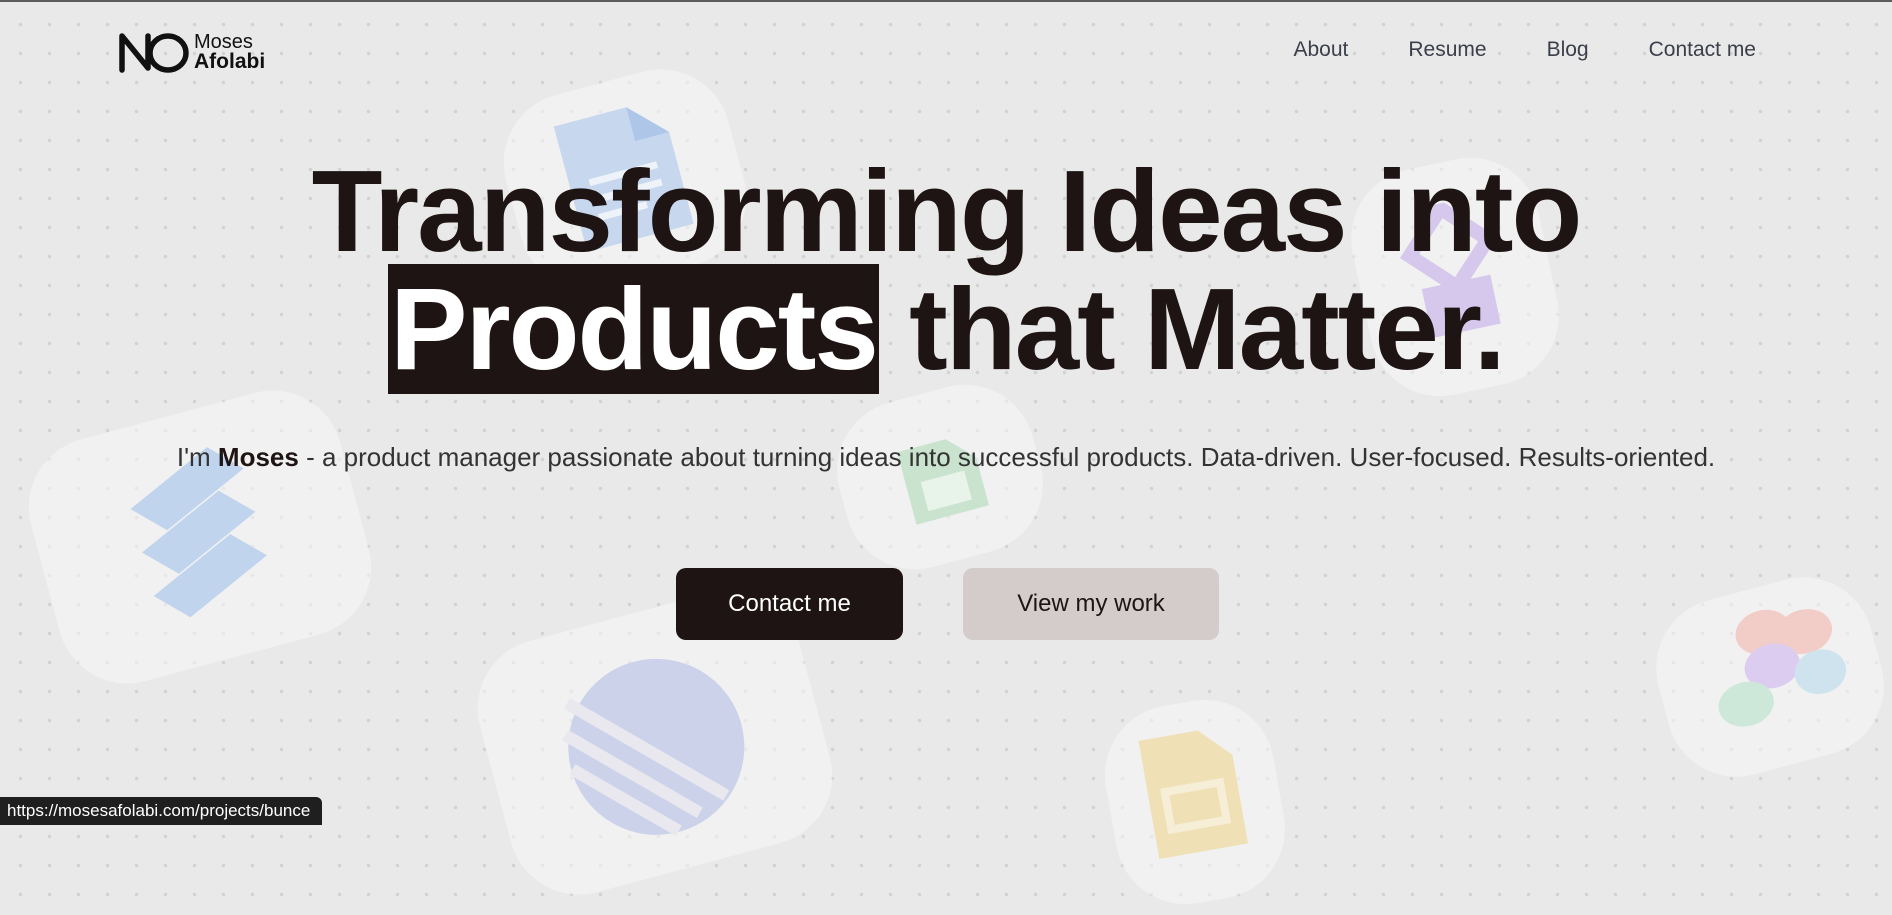  What do you see at coordinates (653, 747) in the screenshot?
I see `linear-icon` at bounding box center [653, 747].